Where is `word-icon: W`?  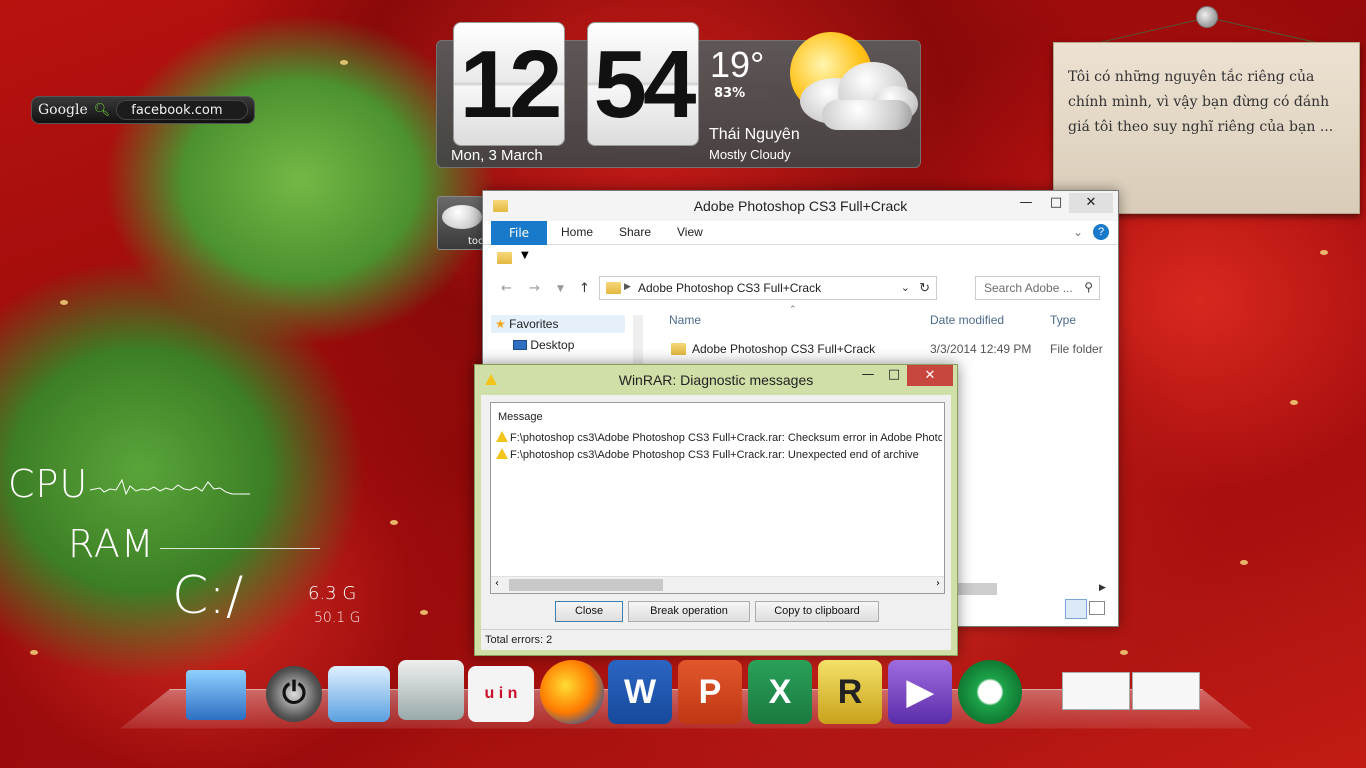 word-icon: W is located at coordinates (640, 692).